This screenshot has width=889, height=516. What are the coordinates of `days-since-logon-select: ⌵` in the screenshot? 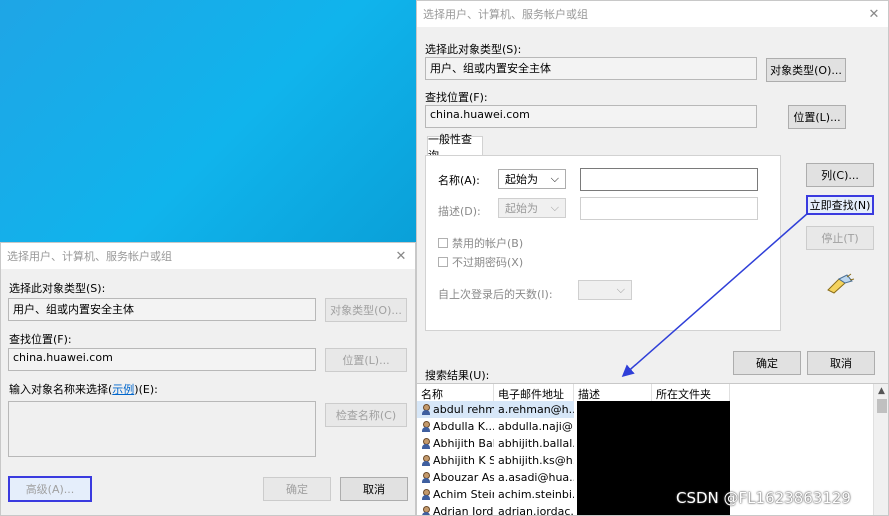 It's located at (605, 290).